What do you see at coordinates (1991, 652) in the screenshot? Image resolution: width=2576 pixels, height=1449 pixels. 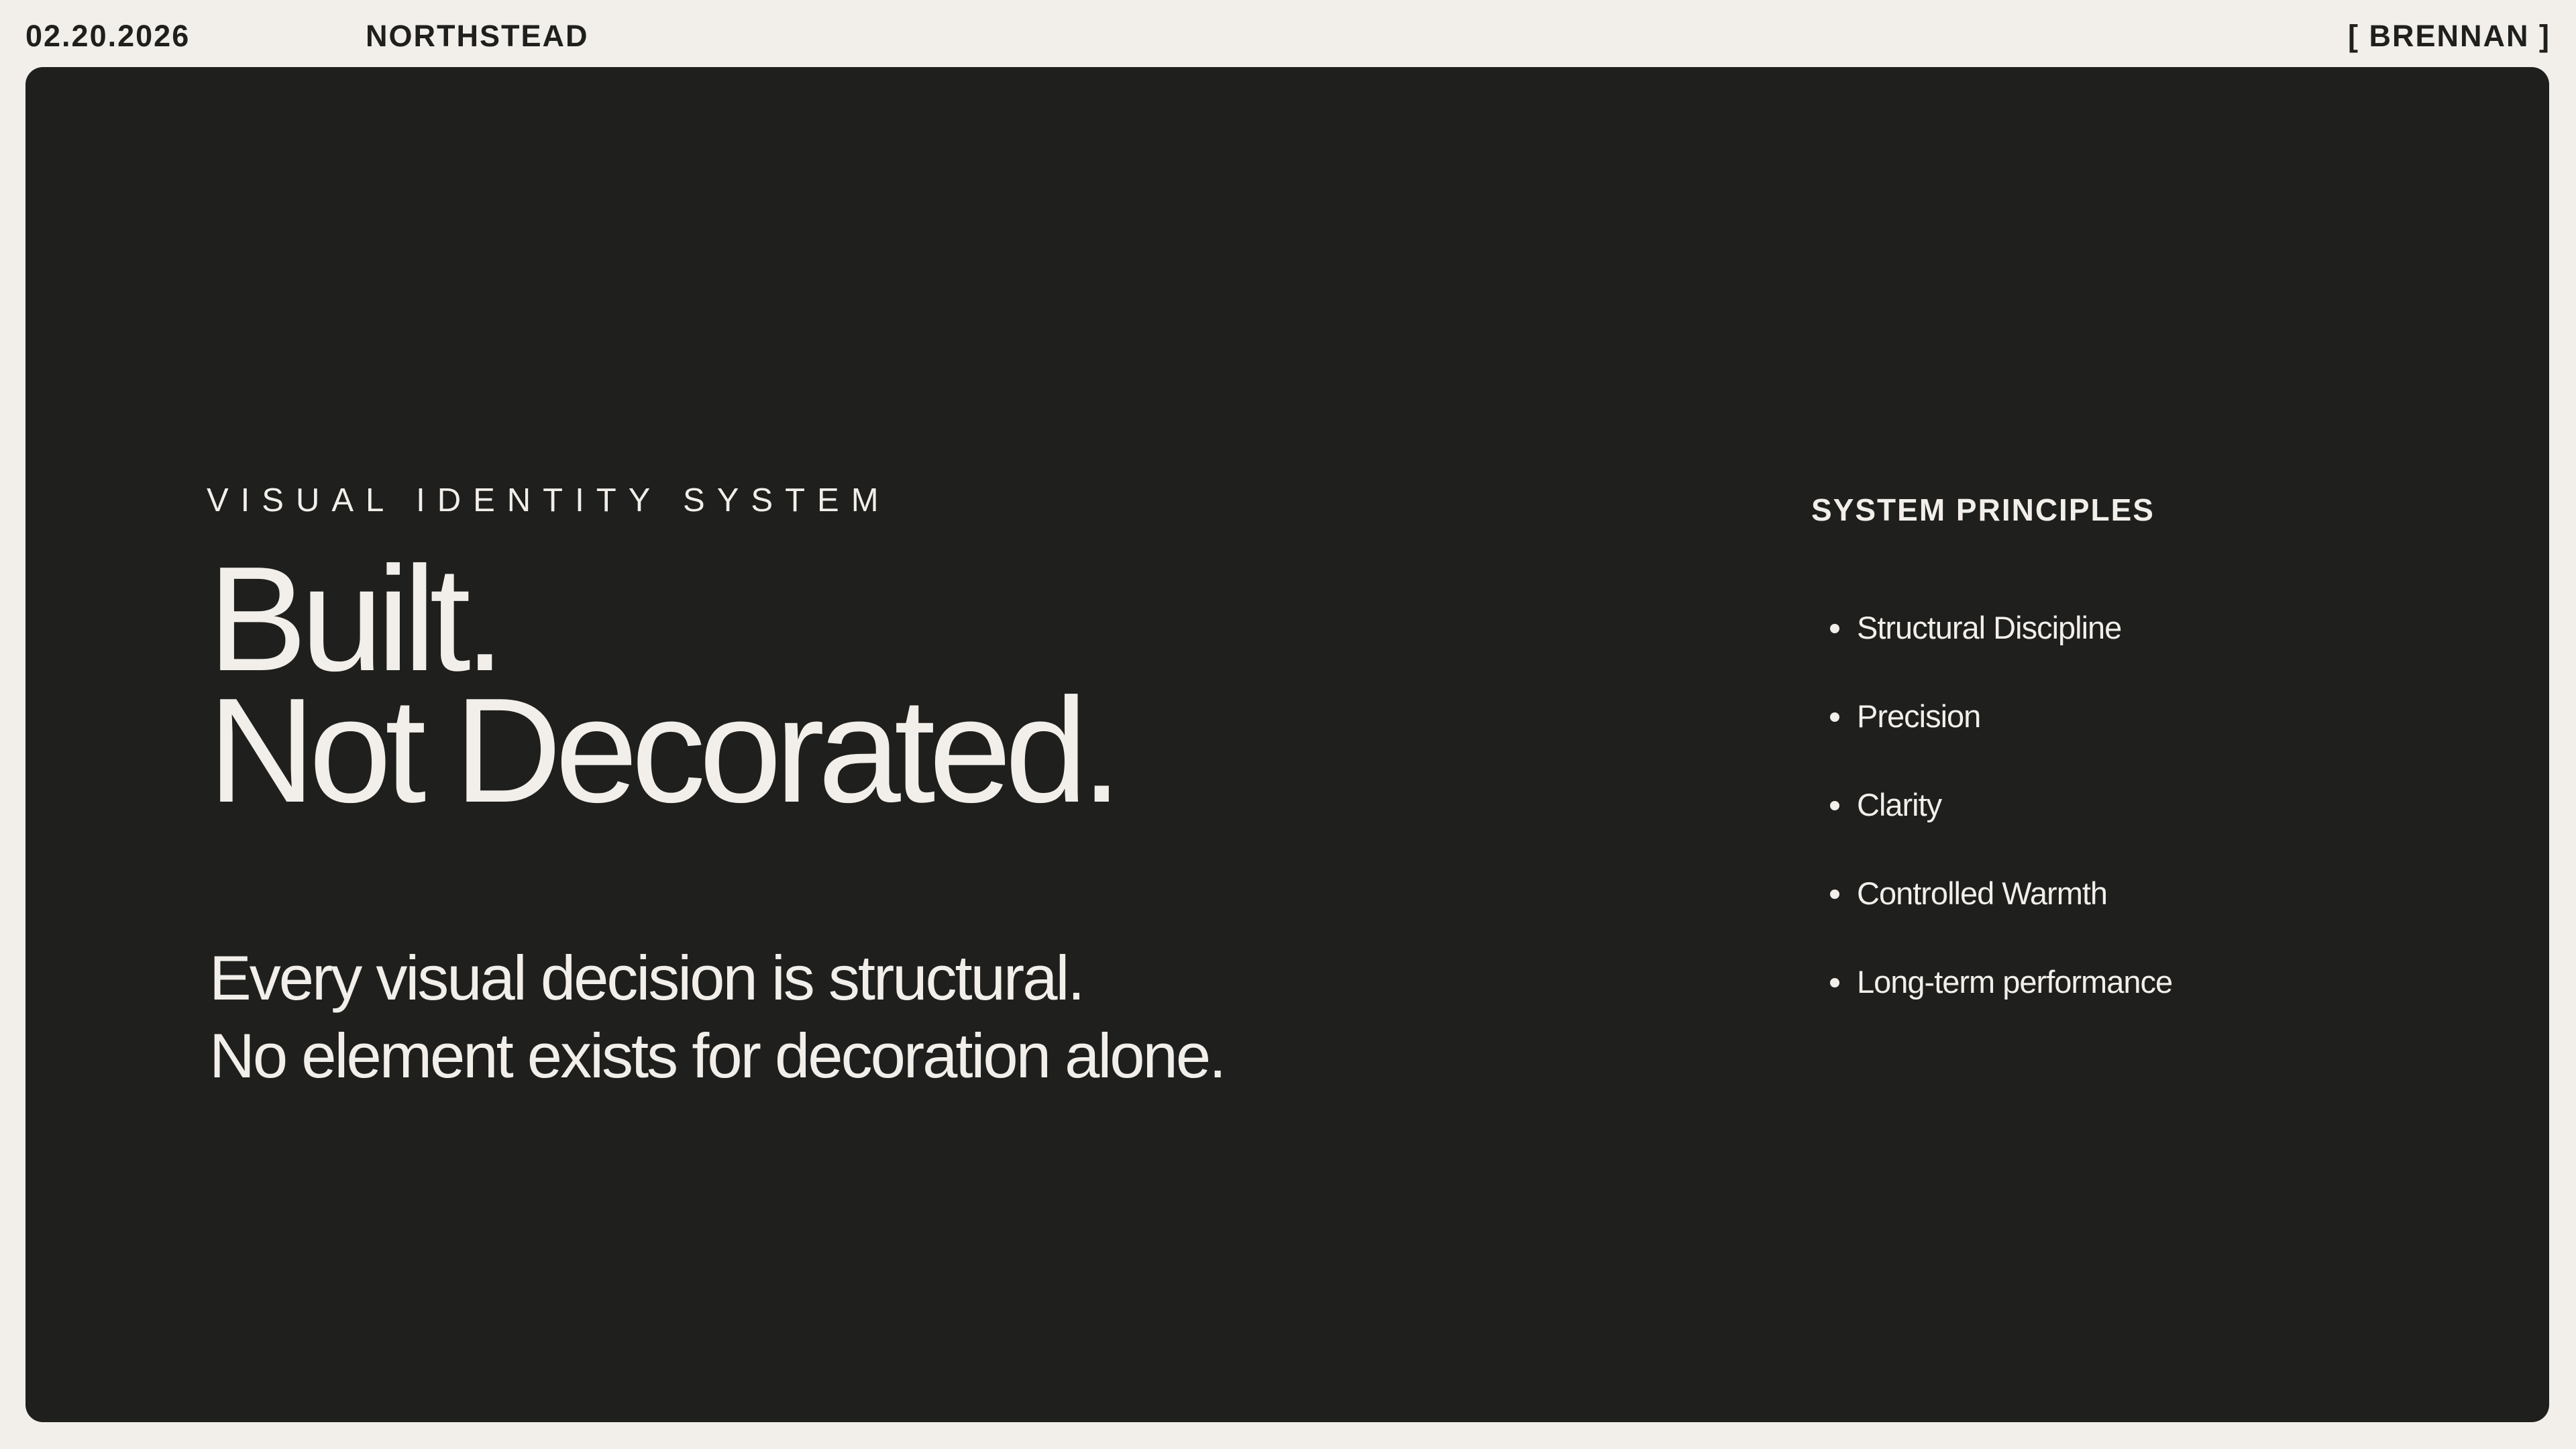 I see `principle-item: Structural Discipline` at bounding box center [1991, 652].